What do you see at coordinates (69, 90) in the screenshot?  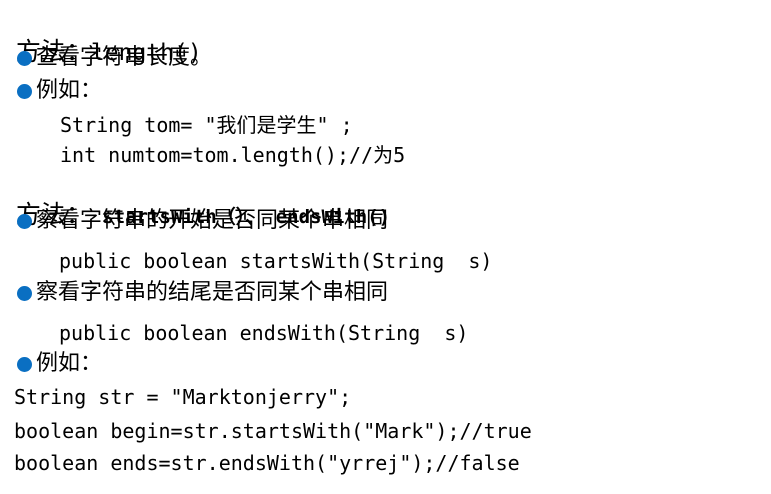 I see `section1-bullet-2-text: 例如：` at bounding box center [69, 90].